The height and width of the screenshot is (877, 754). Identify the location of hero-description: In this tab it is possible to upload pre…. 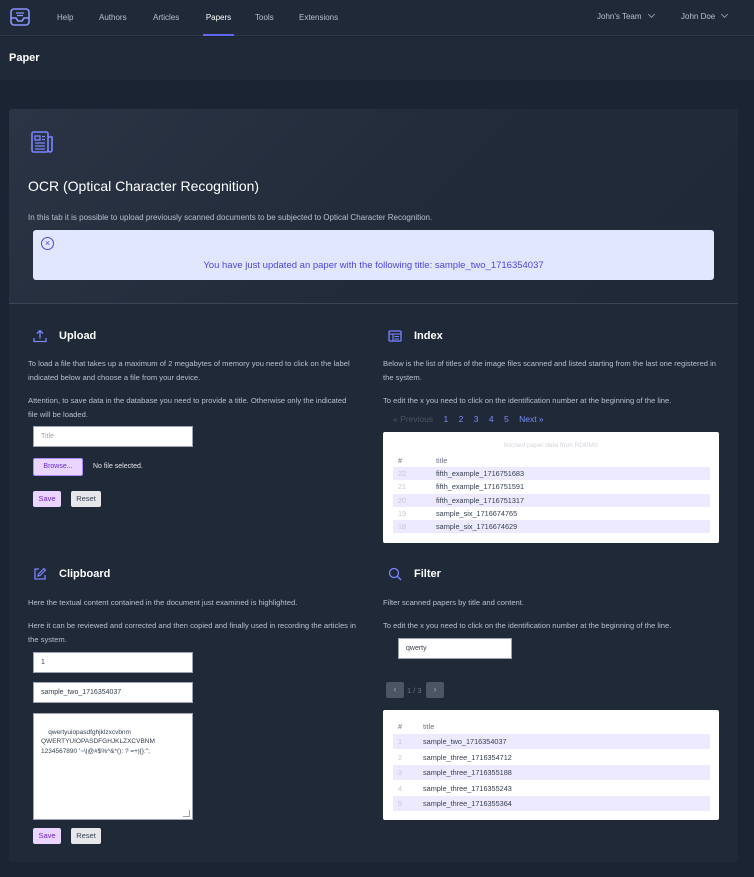
(230, 217).